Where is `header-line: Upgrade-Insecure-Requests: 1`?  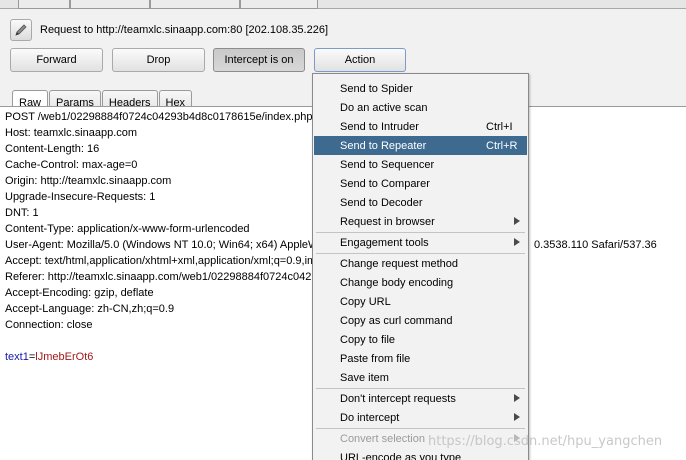
header-line: Upgrade-Insecure-Requests: 1 is located at coordinates (80, 197).